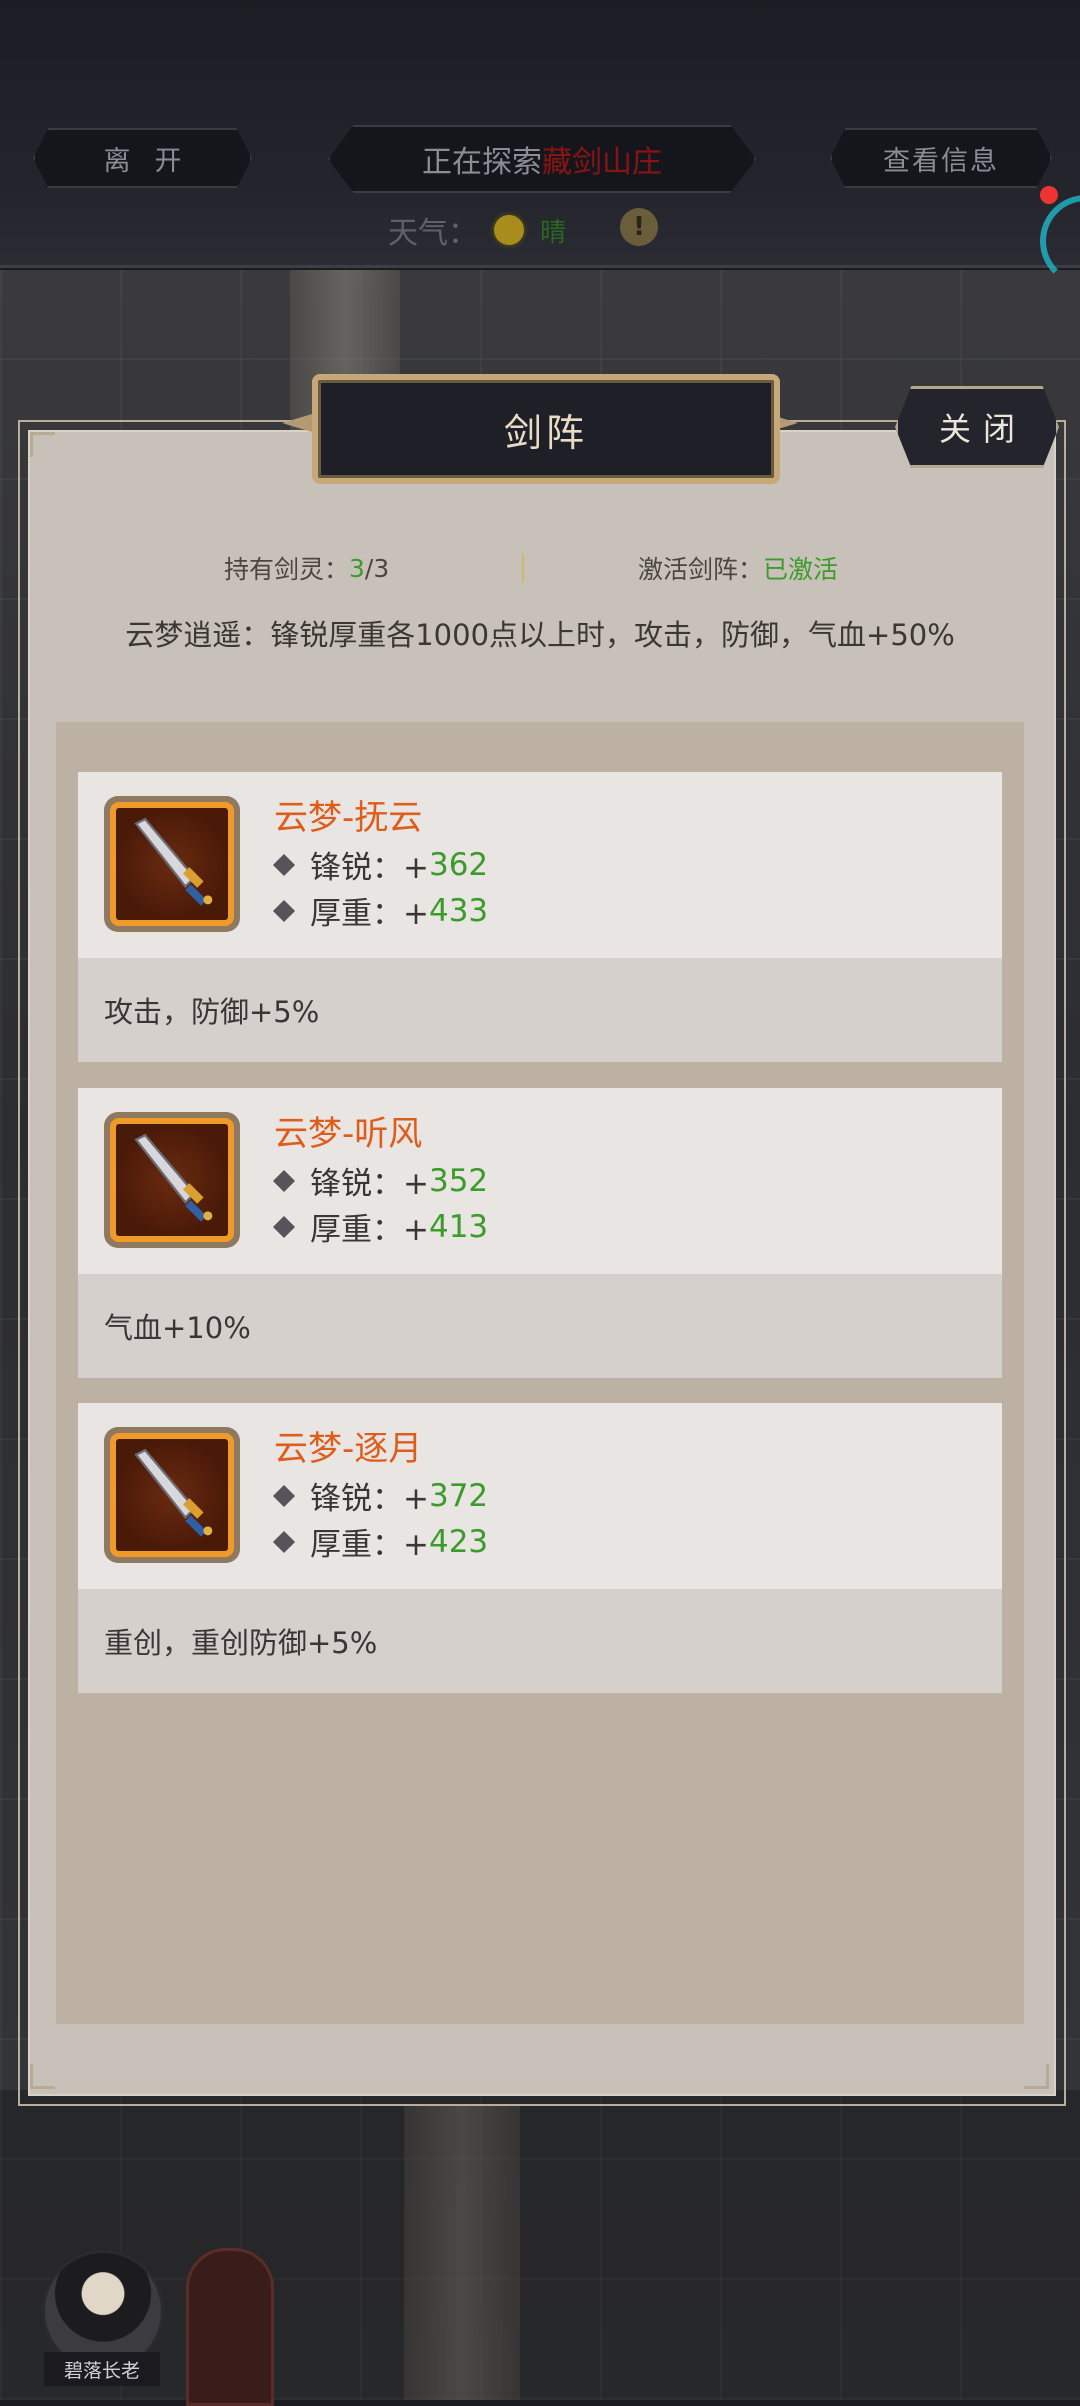 This screenshot has height=2406, width=1080. Describe the element at coordinates (941, 158) in the screenshot. I see `view-info-button: 查看信息` at that location.